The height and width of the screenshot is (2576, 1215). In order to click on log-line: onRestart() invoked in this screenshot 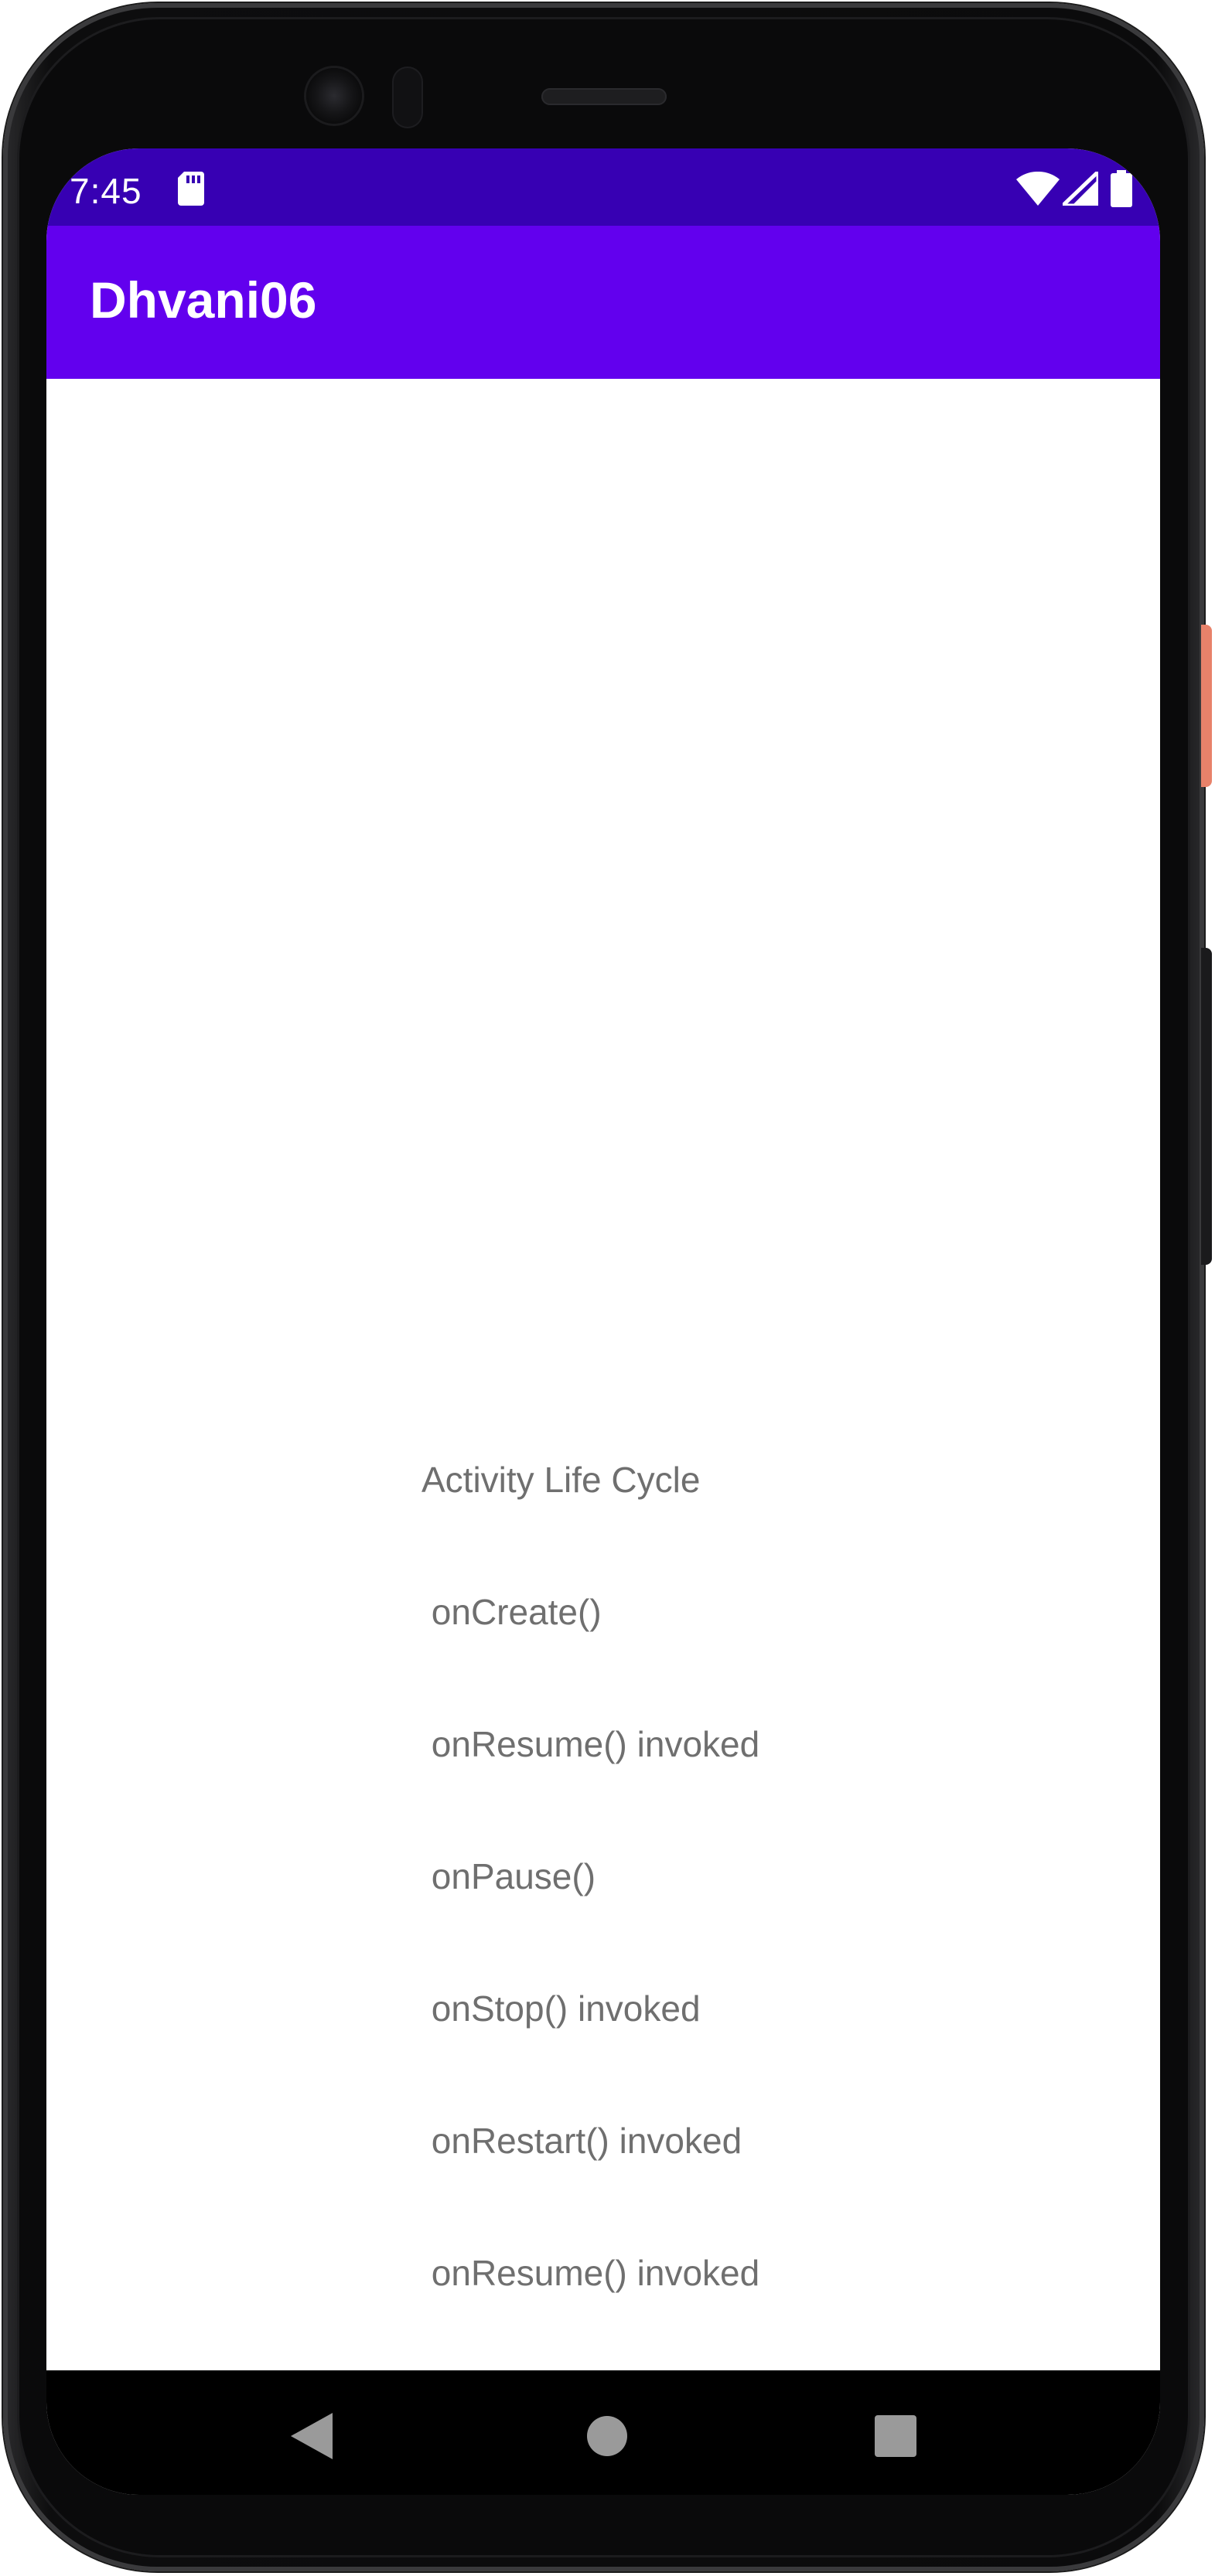, I will do `click(581, 2141)`.